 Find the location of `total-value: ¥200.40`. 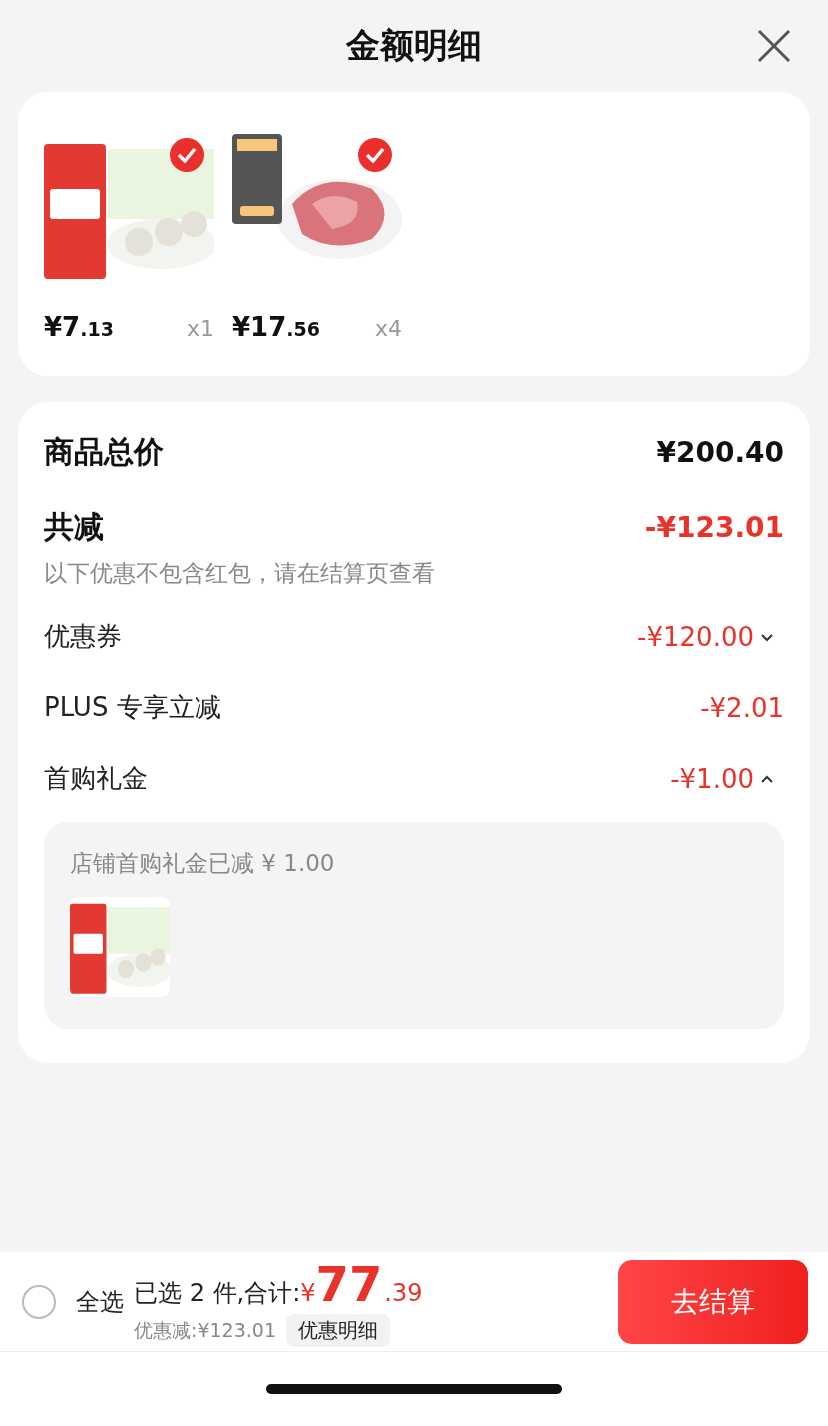

total-value: ¥200.40 is located at coordinates (720, 452).